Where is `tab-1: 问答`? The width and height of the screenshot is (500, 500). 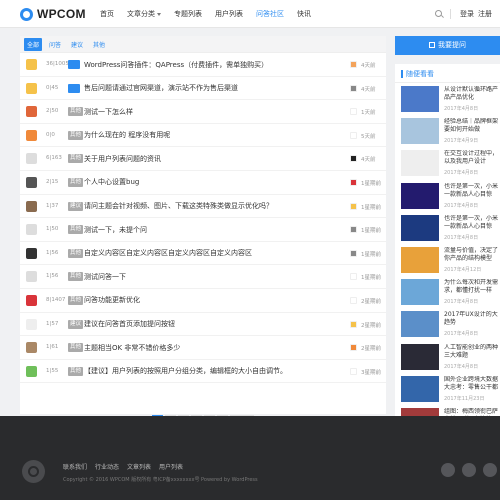
tab-1: 问答 is located at coordinates (55, 44).